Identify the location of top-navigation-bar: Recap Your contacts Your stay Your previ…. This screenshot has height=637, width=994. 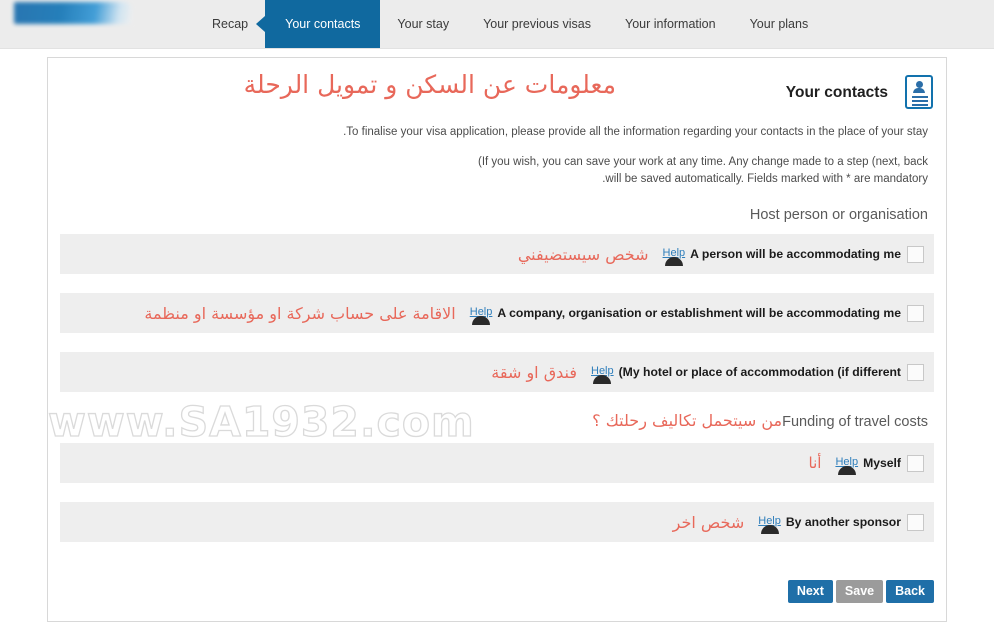
(497, 24).